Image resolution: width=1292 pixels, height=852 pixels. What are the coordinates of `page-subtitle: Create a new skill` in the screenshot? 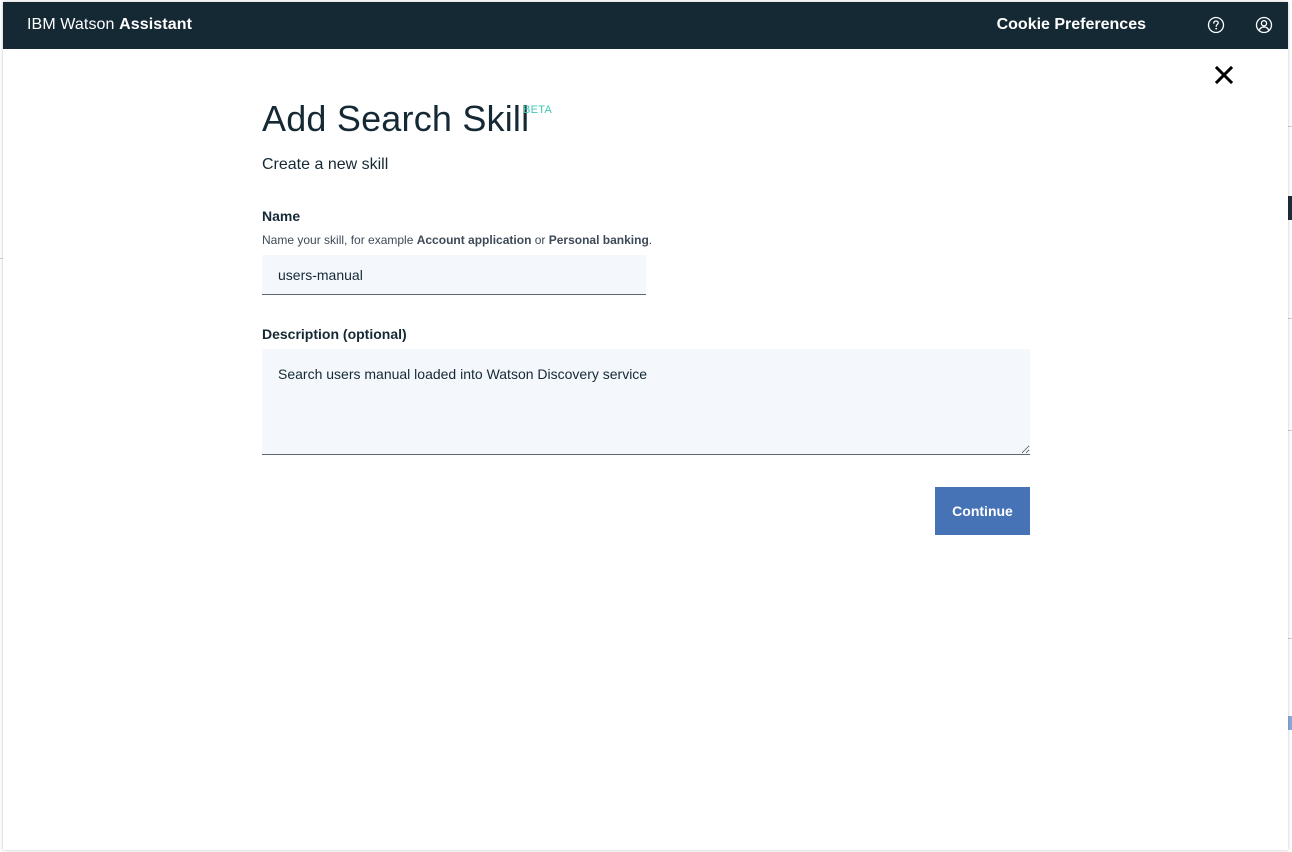 It's located at (325, 164).